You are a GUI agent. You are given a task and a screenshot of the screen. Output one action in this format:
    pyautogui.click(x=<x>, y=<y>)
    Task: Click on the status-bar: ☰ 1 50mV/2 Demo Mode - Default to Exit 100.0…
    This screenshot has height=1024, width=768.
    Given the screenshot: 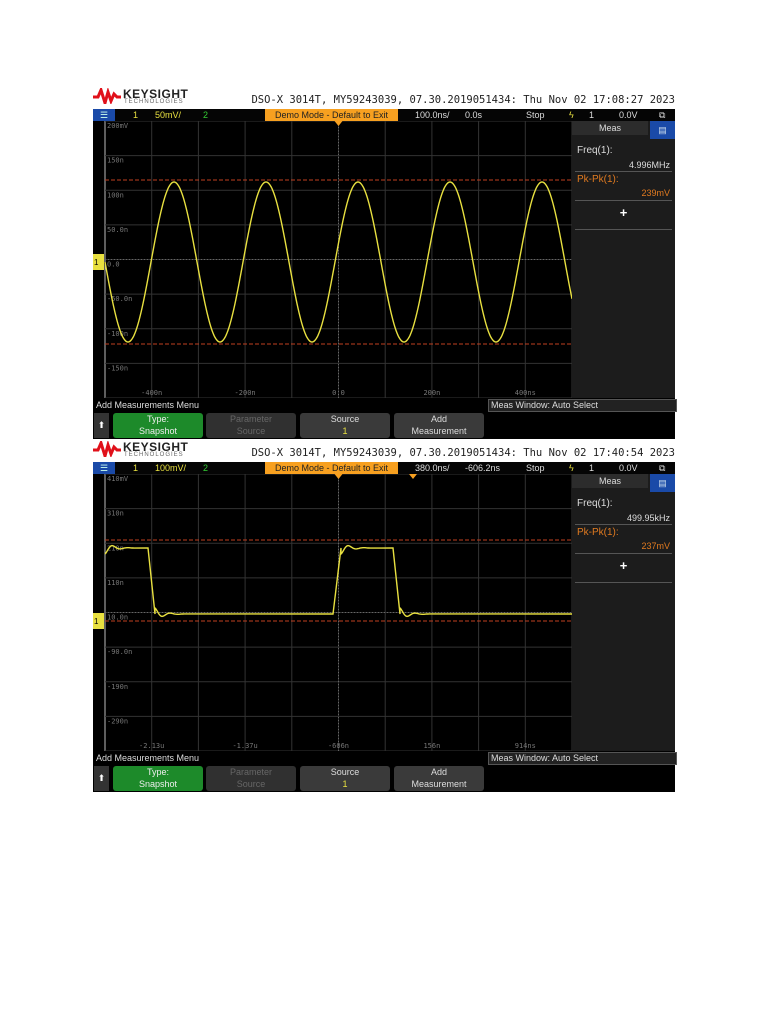 What is the action you would take?
    pyautogui.click(x=384, y=115)
    